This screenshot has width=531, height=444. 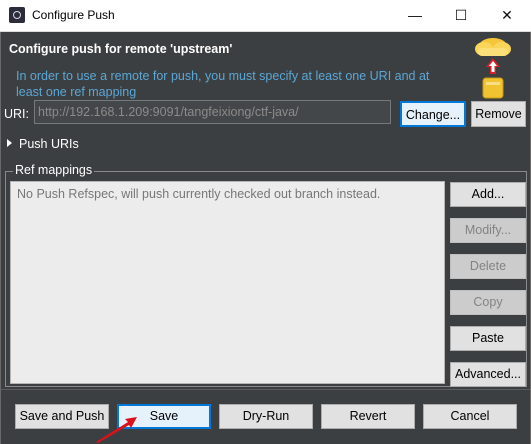 I want to click on delete-refspec-button: Delete, so click(x=488, y=266).